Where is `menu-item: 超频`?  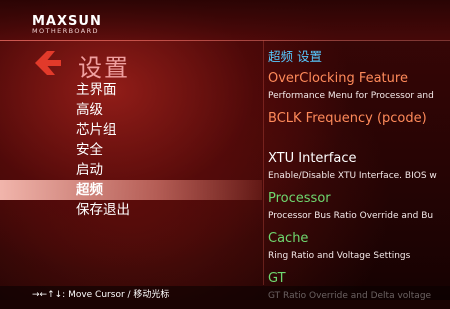 menu-item: 超频 is located at coordinates (131, 190).